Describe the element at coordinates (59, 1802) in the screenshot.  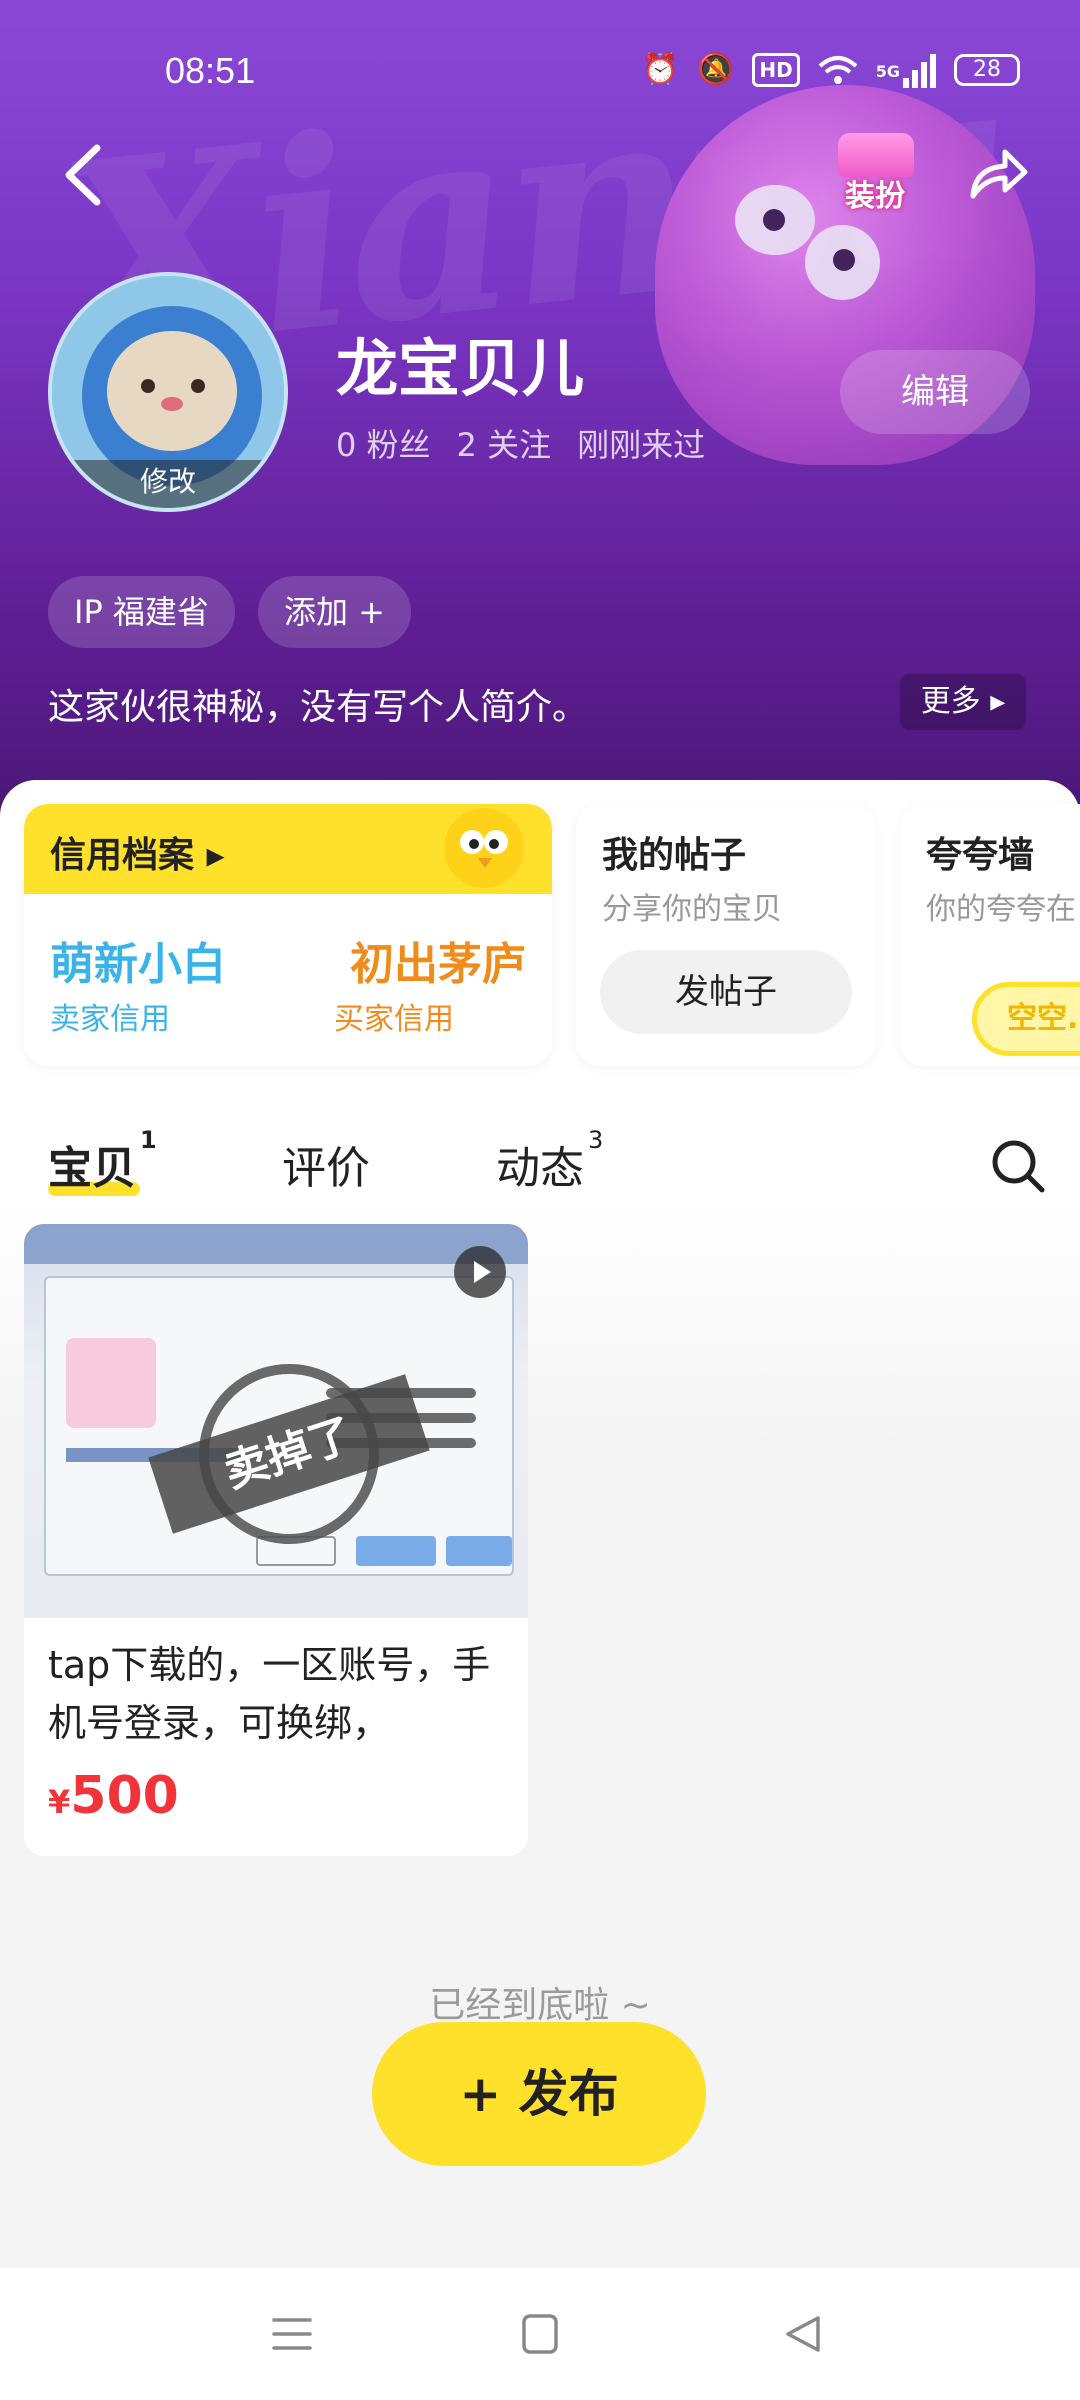
I see `currency-symbol: ¥` at that location.